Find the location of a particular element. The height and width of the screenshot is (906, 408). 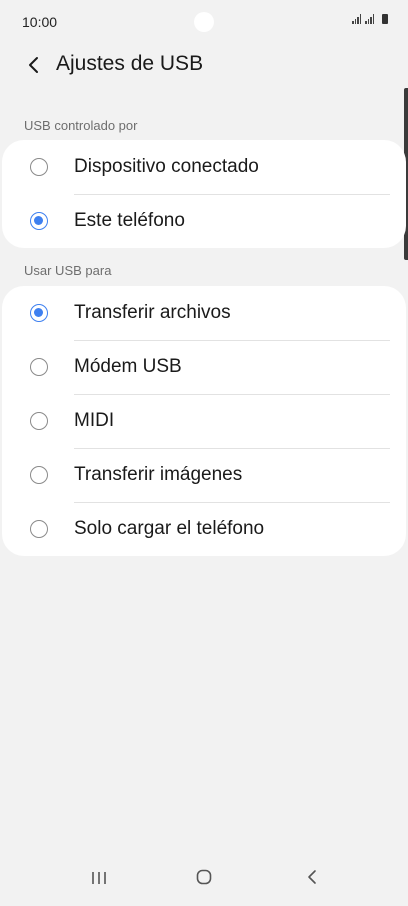

status-bar: 10:00 is located at coordinates (204, 22).